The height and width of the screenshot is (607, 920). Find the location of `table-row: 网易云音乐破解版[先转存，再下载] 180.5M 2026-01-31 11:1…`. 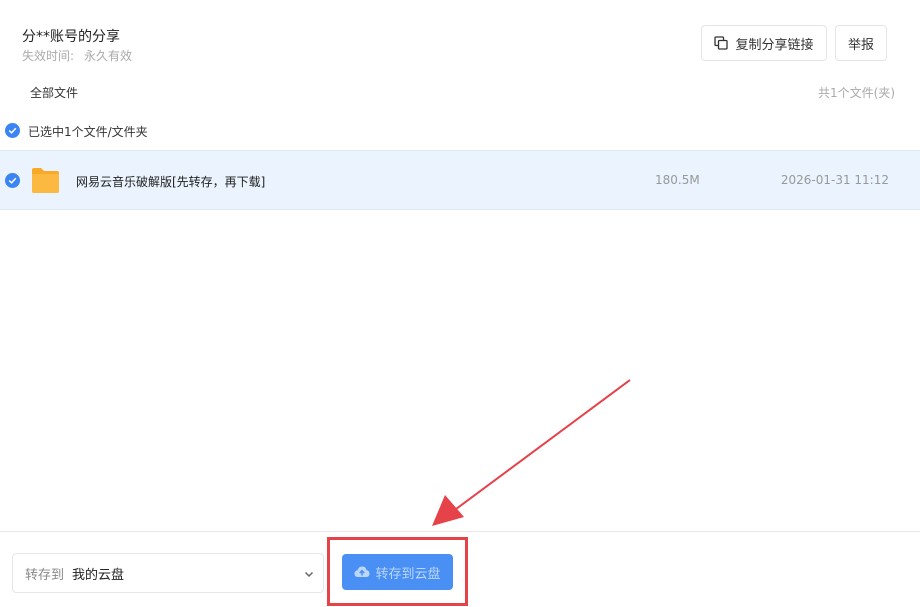

table-row: 网易云音乐破解版[先转存，再下载] 180.5M 2026-01-31 11:1… is located at coordinates (460, 180).